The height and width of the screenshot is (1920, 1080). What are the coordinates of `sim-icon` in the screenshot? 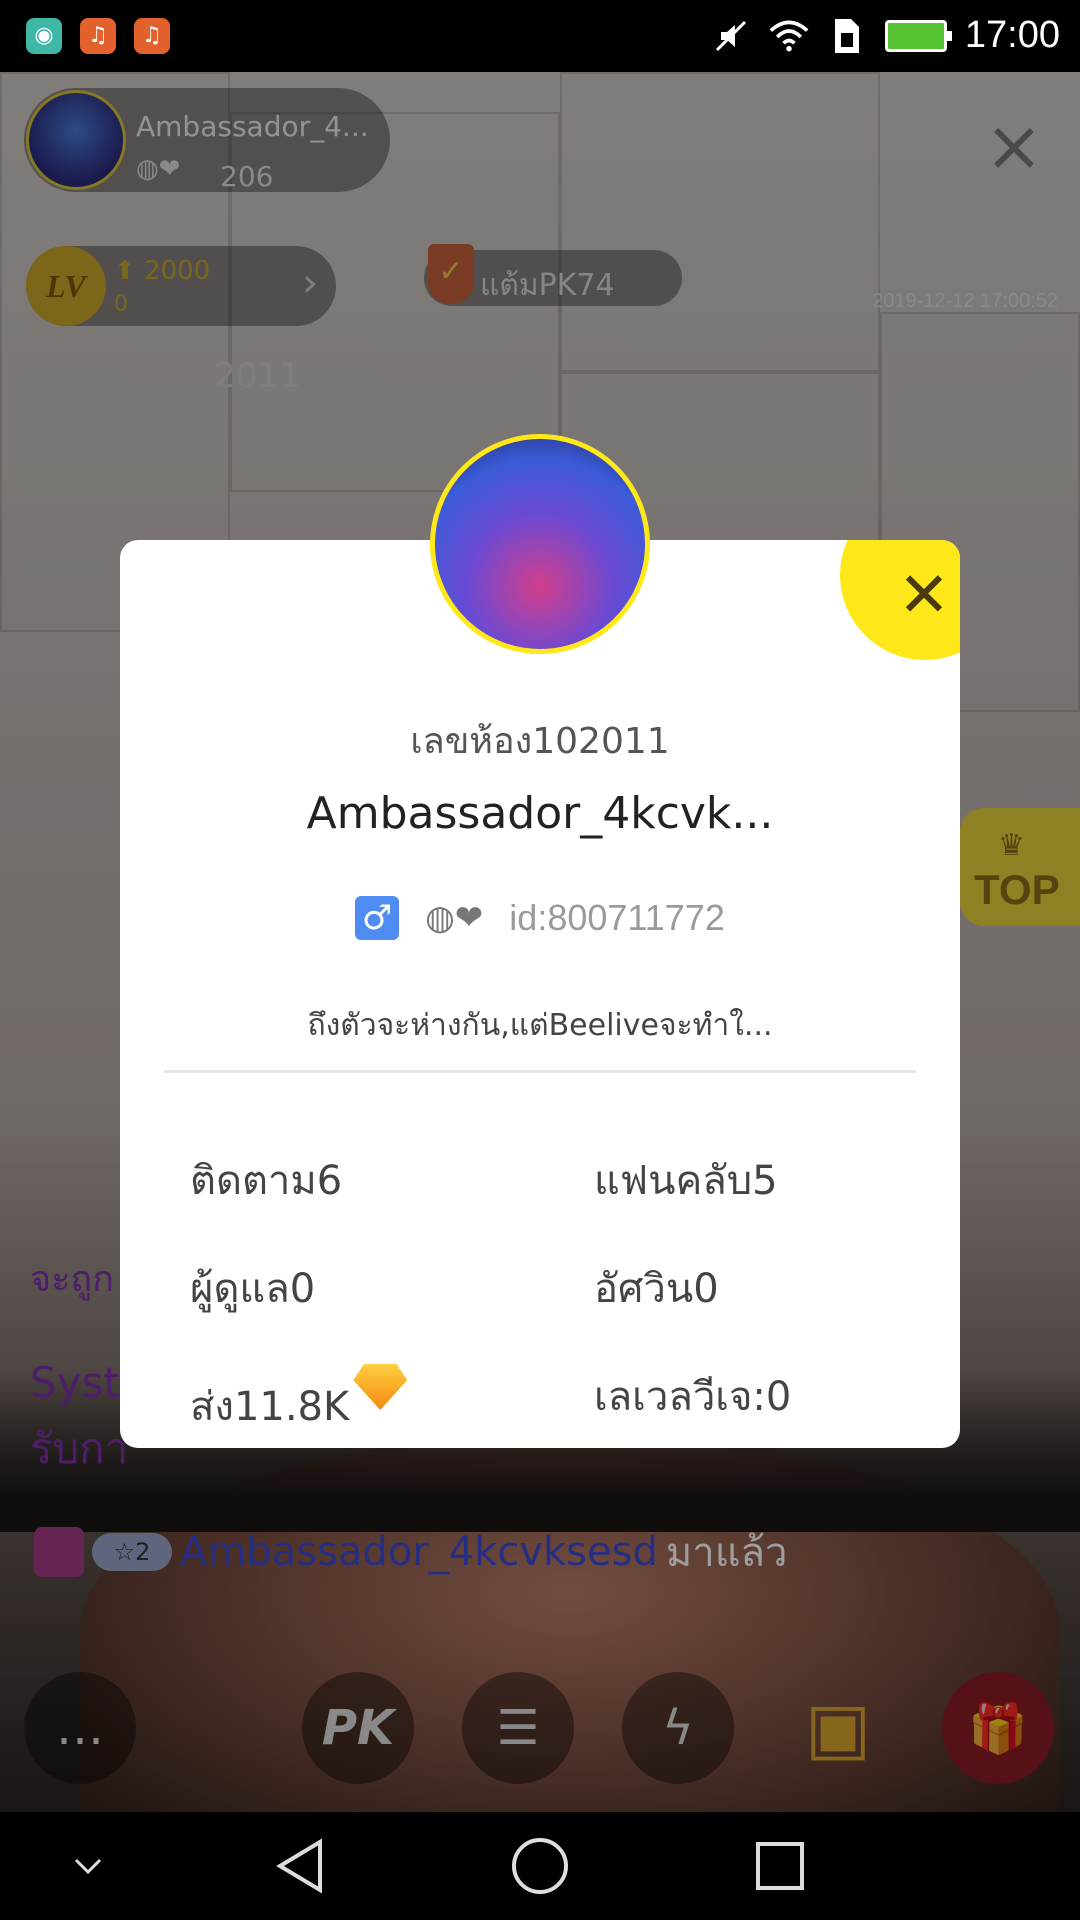 It's located at (847, 36).